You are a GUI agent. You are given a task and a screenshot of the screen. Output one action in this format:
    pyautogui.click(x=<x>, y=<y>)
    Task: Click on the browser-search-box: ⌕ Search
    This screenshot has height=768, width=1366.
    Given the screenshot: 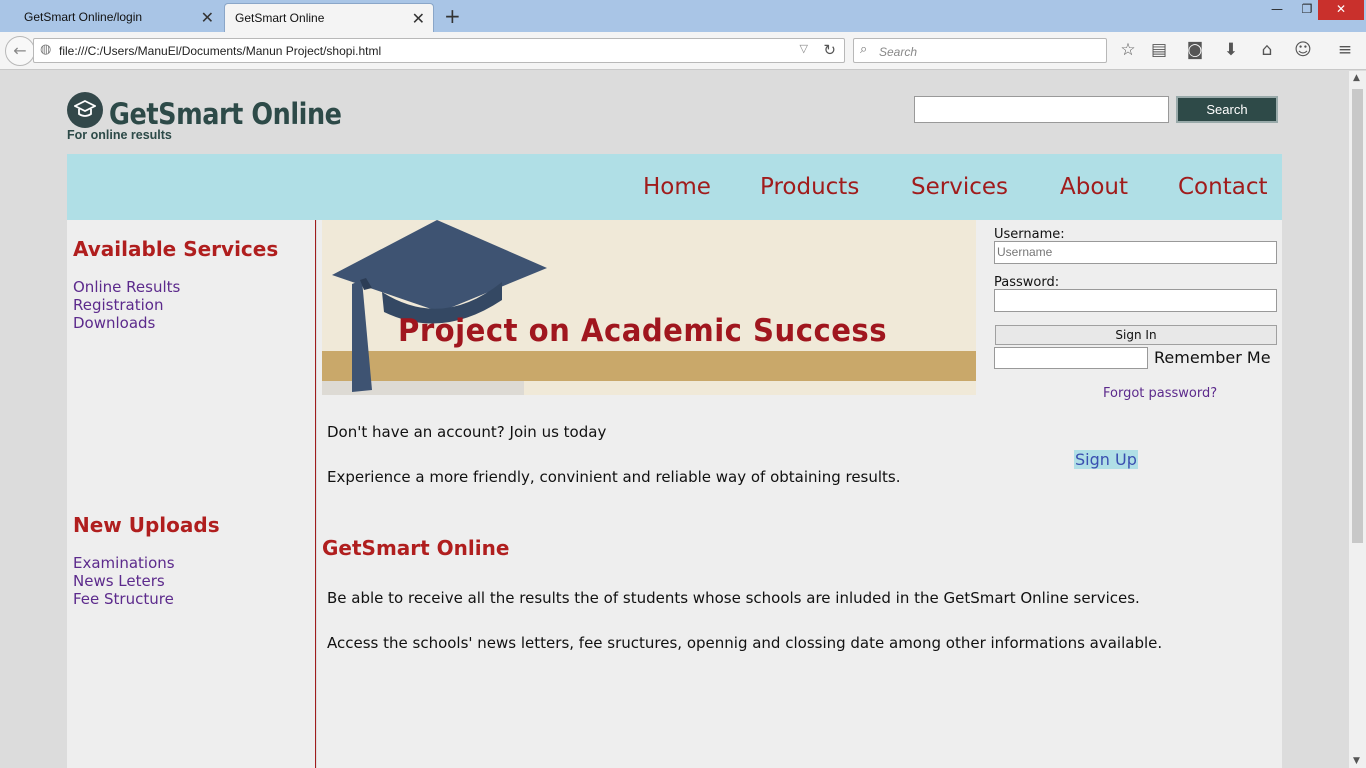 What is the action you would take?
    pyautogui.click(x=980, y=50)
    